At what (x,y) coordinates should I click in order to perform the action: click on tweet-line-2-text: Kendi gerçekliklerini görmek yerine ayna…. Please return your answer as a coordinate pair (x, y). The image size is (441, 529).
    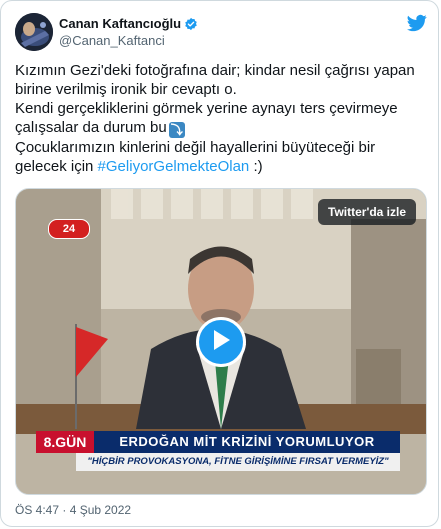
    Looking at the image, I should click on (206, 118).